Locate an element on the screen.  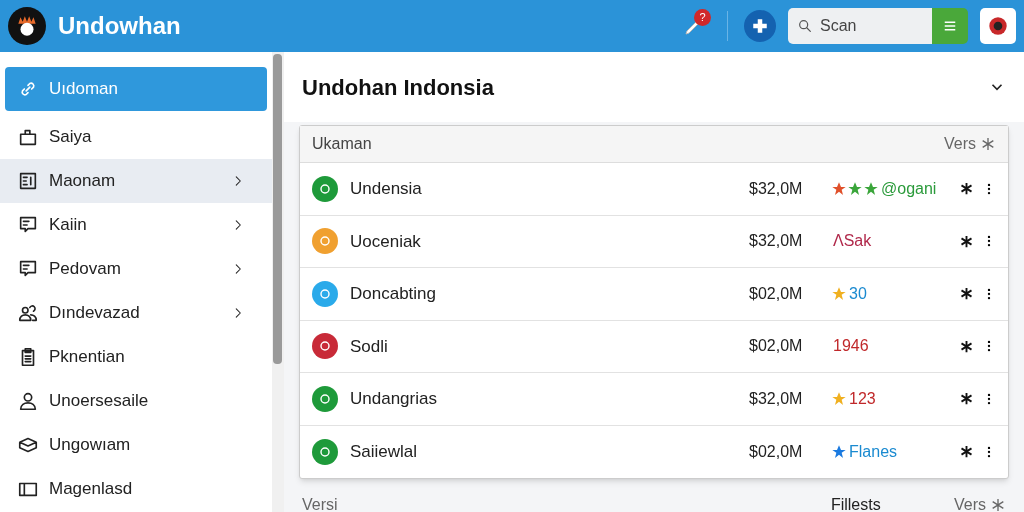
footer-text: Fillests is located at coordinates (855, 503).